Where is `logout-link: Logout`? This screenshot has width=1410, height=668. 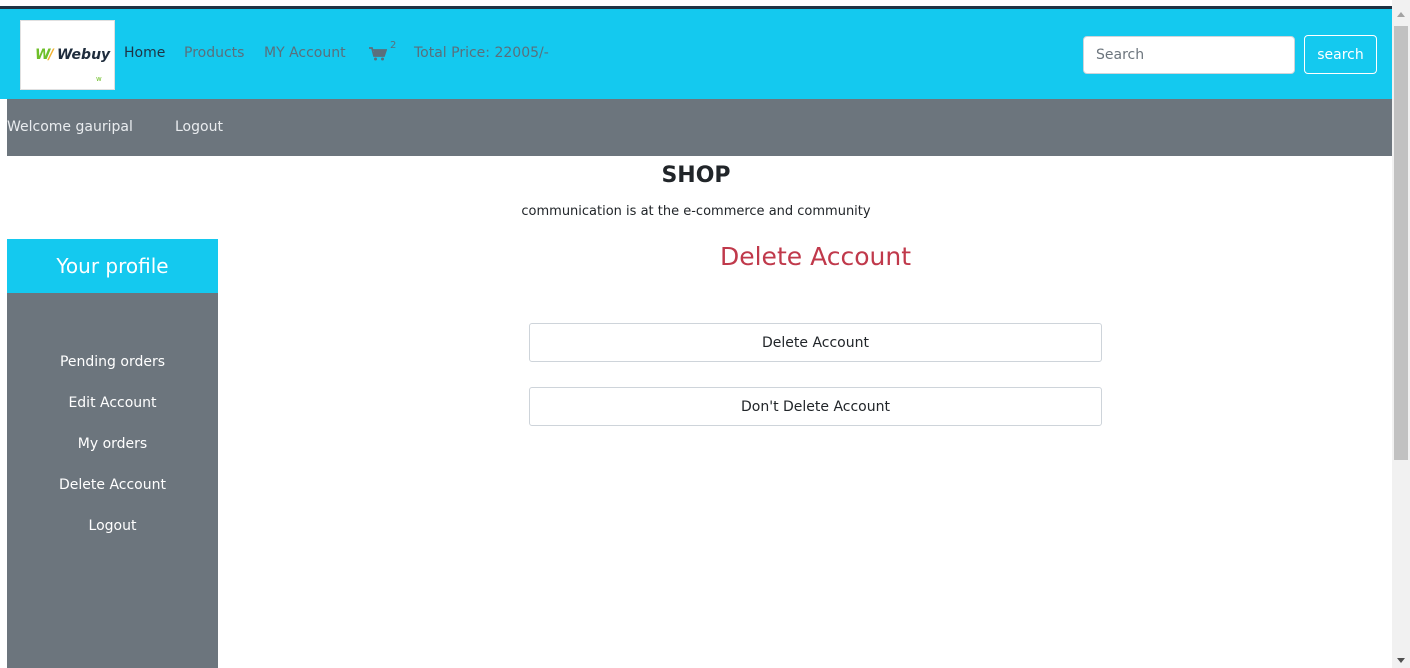 logout-link: Logout is located at coordinates (199, 127).